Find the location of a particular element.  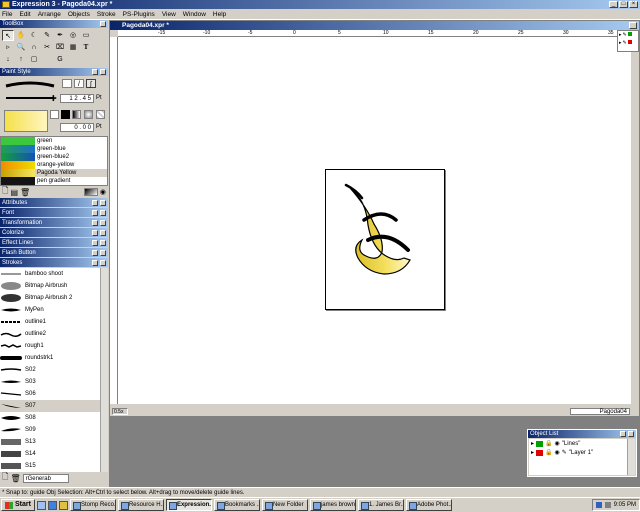

lasso-tool-icon: ☾ is located at coordinates (34, 35).